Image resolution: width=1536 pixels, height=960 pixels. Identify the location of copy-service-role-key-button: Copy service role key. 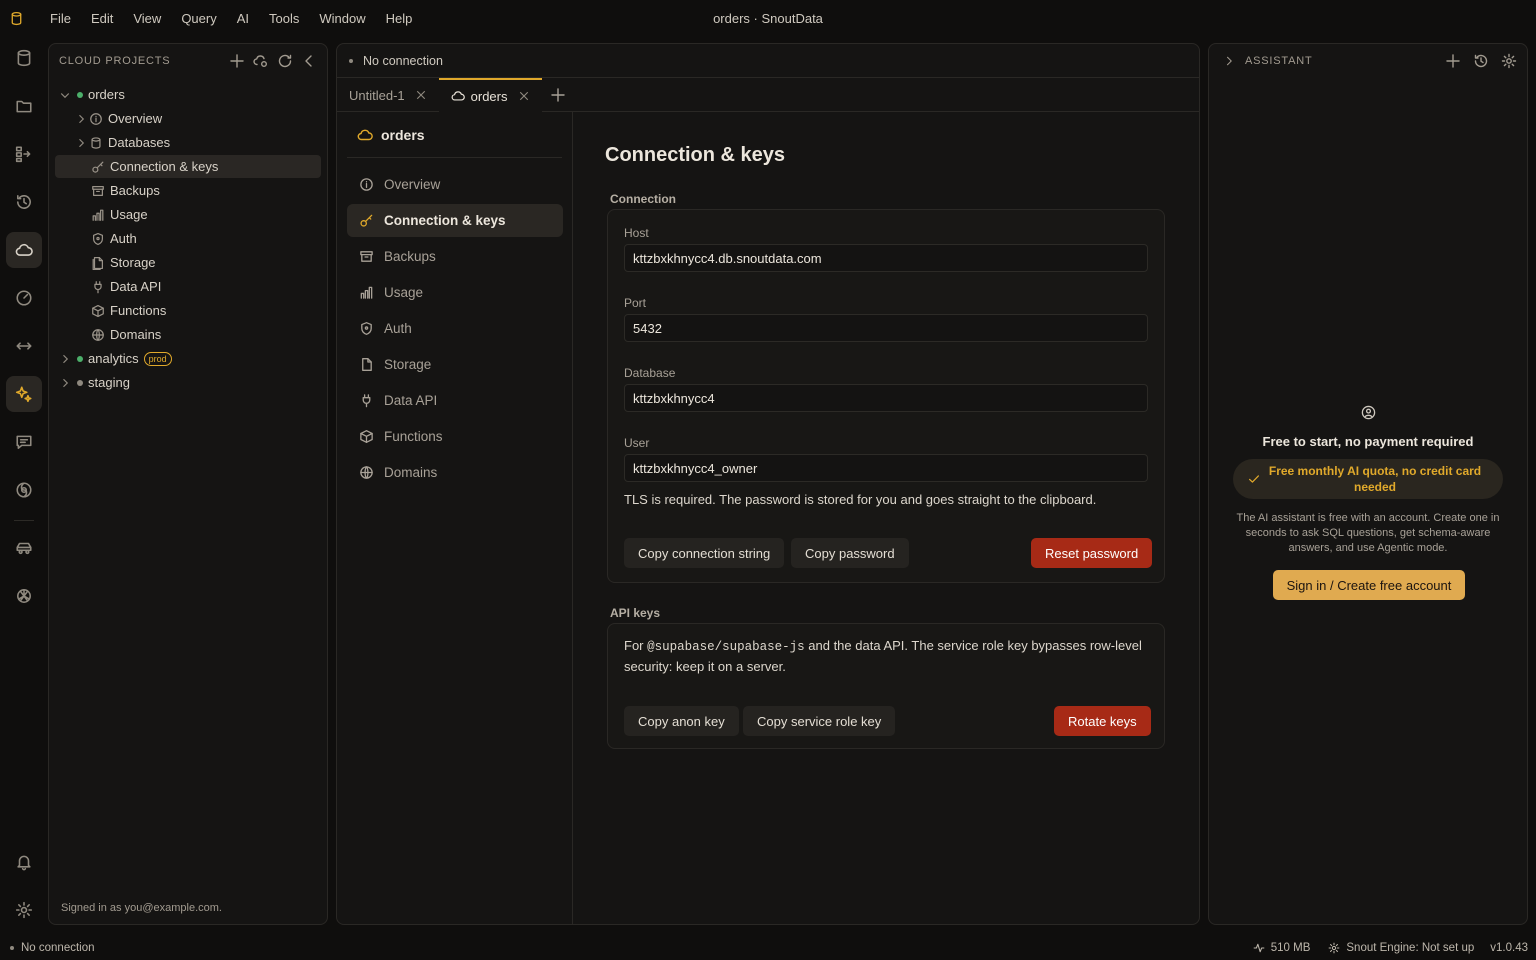
(819, 721).